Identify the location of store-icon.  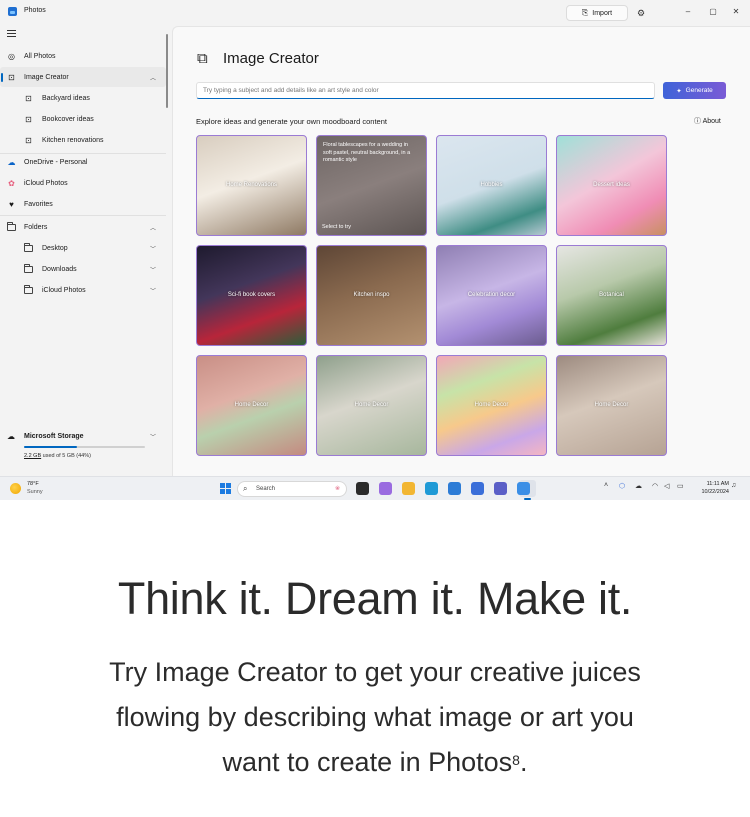
(454, 488).